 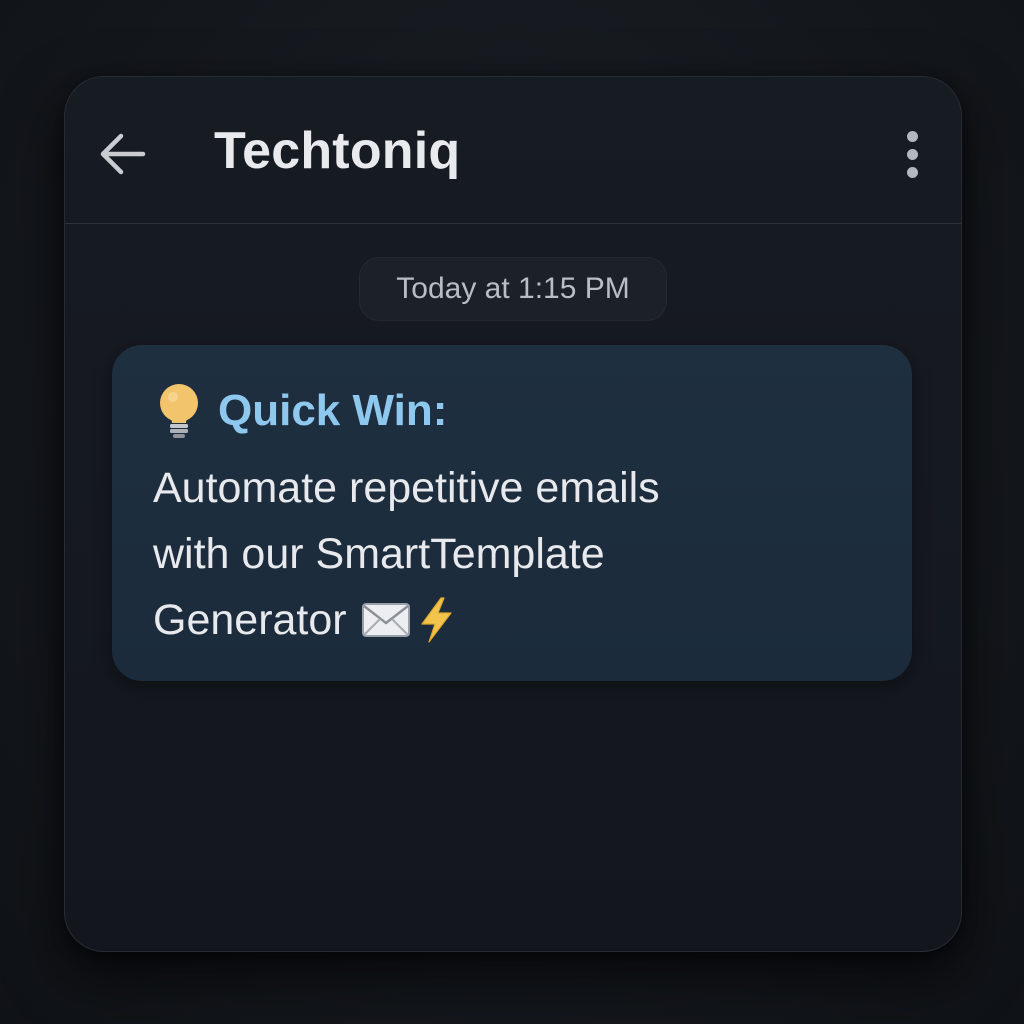 I want to click on arrow-left-icon, so click(x=123, y=154).